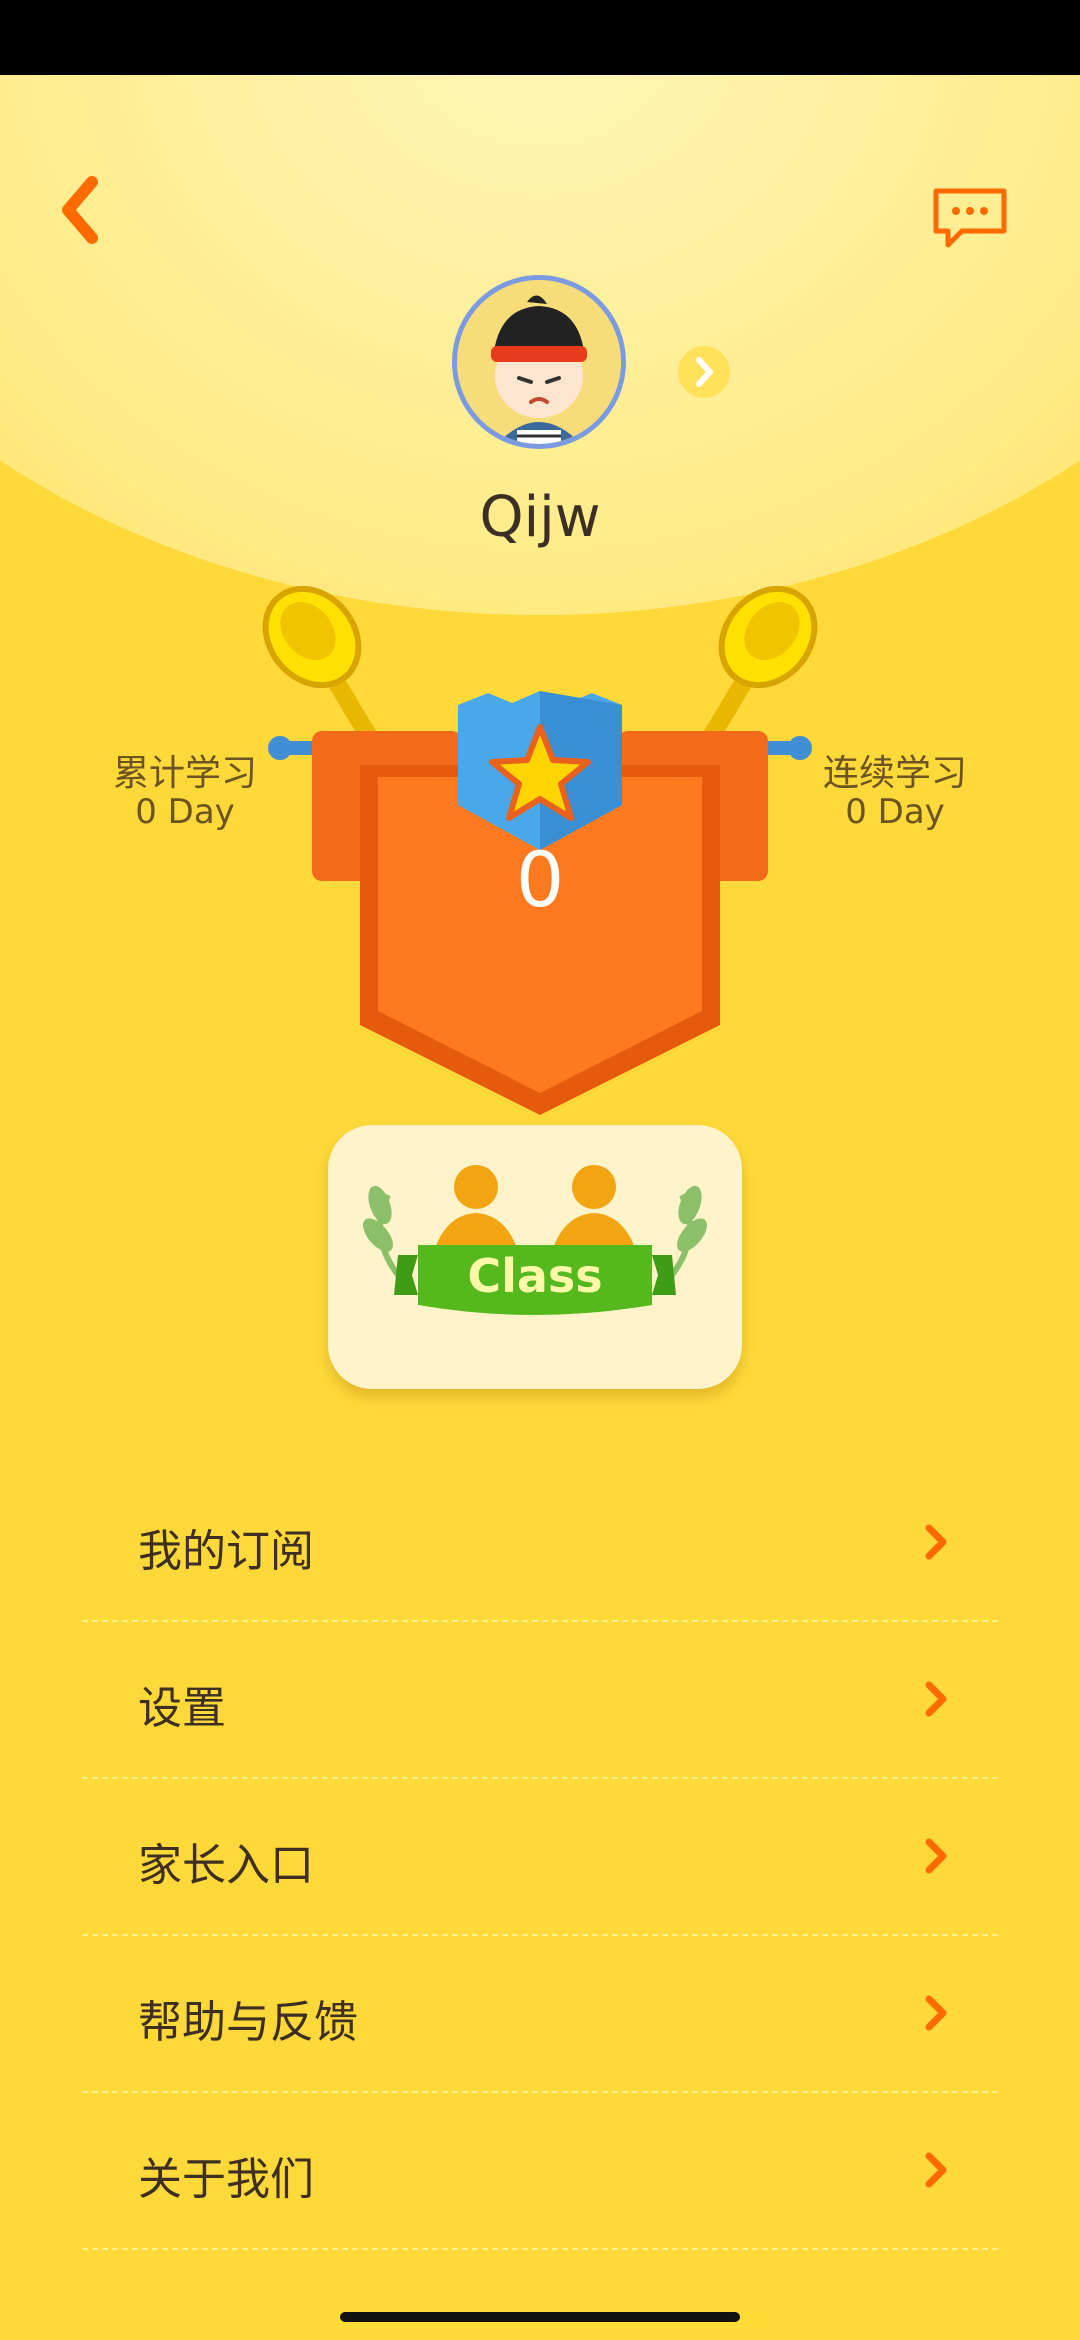 The image size is (1080, 2340). What do you see at coordinates (182, 1708) in the screenshot?
I see `menu-item-label: 设置` at bounding box center [182, 1708].